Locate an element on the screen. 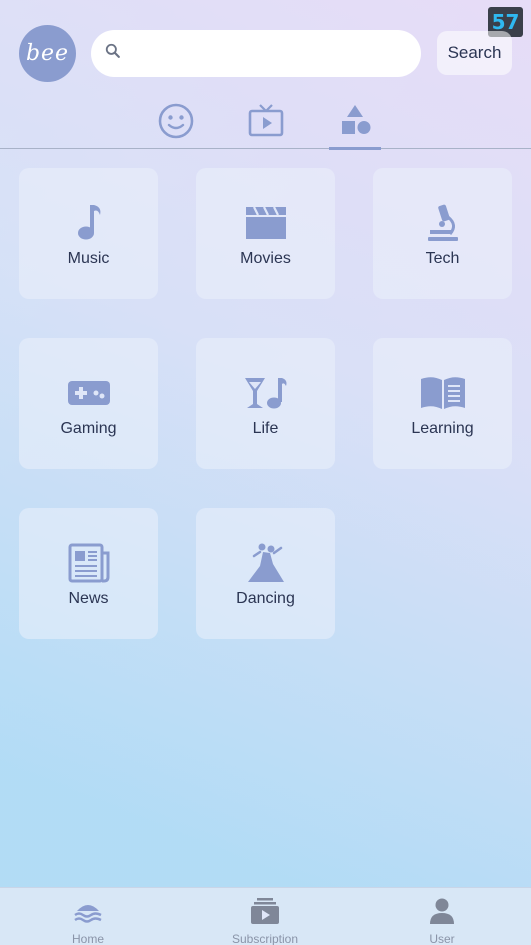  search-input is located at coordinates (276, 53).